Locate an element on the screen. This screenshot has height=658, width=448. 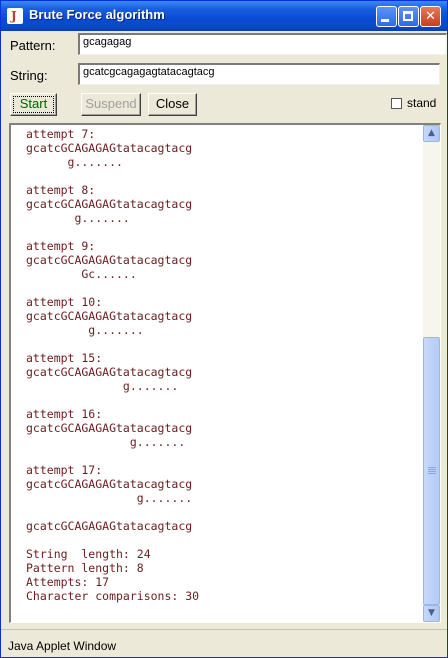
output-line: attempt 17: is located at coordinates (64, 470).